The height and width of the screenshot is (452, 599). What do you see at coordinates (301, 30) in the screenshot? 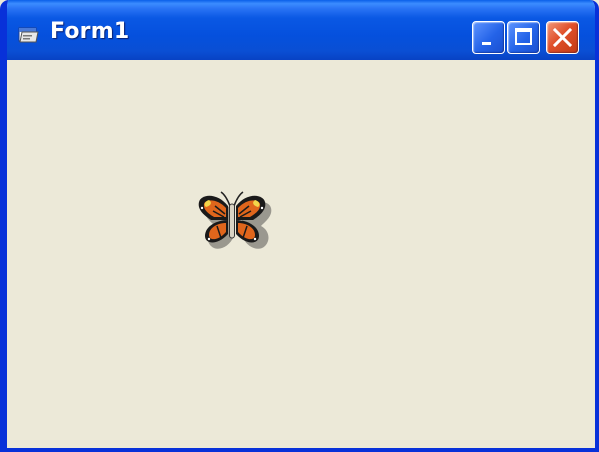
I see `title-bar: Form1` at bounding box center [301, 30].